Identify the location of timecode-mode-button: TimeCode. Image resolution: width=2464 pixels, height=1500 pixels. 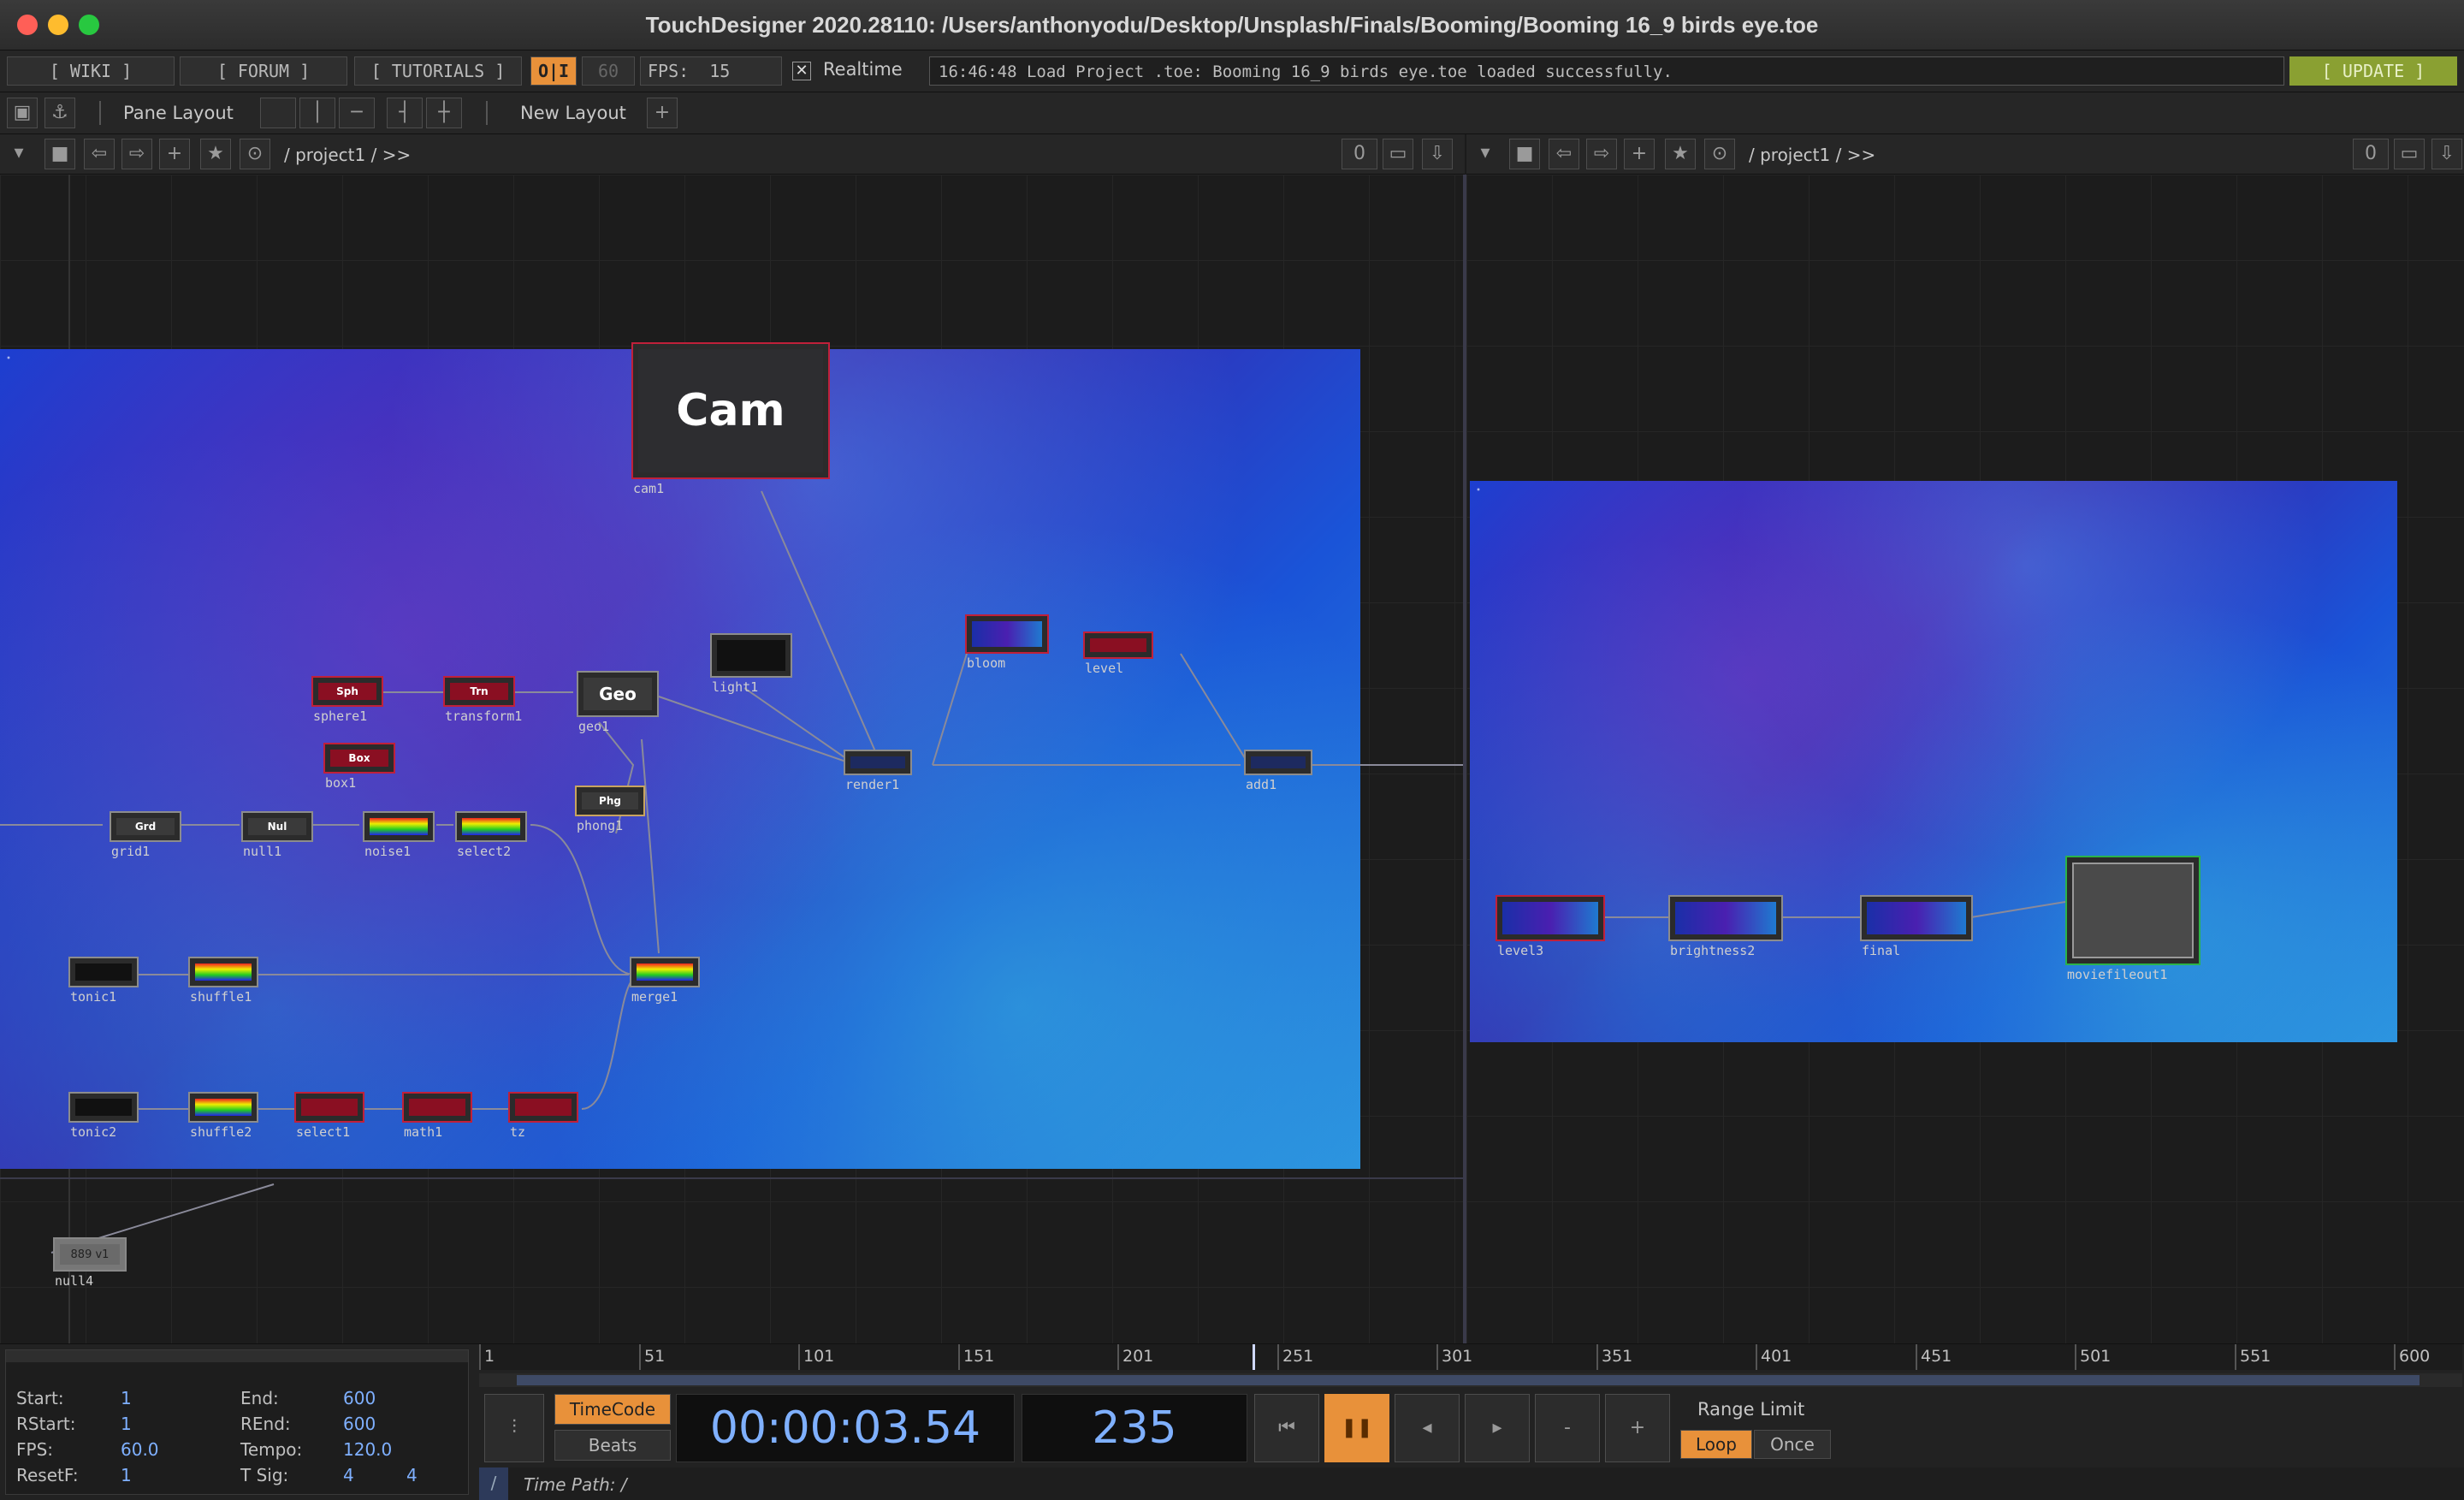
(612, 1409).